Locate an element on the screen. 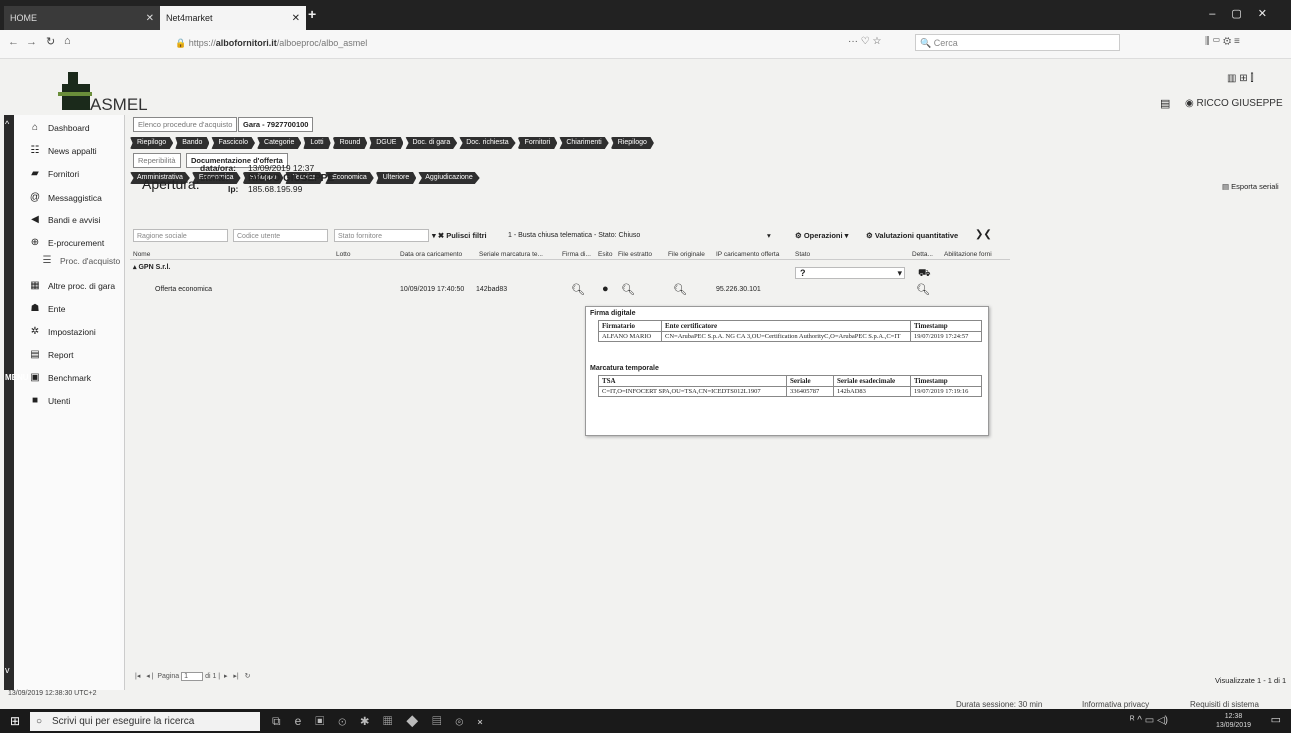 The image size is (1291, 733). col-data: Data ora caricamento is located at coordinates (431, 254).